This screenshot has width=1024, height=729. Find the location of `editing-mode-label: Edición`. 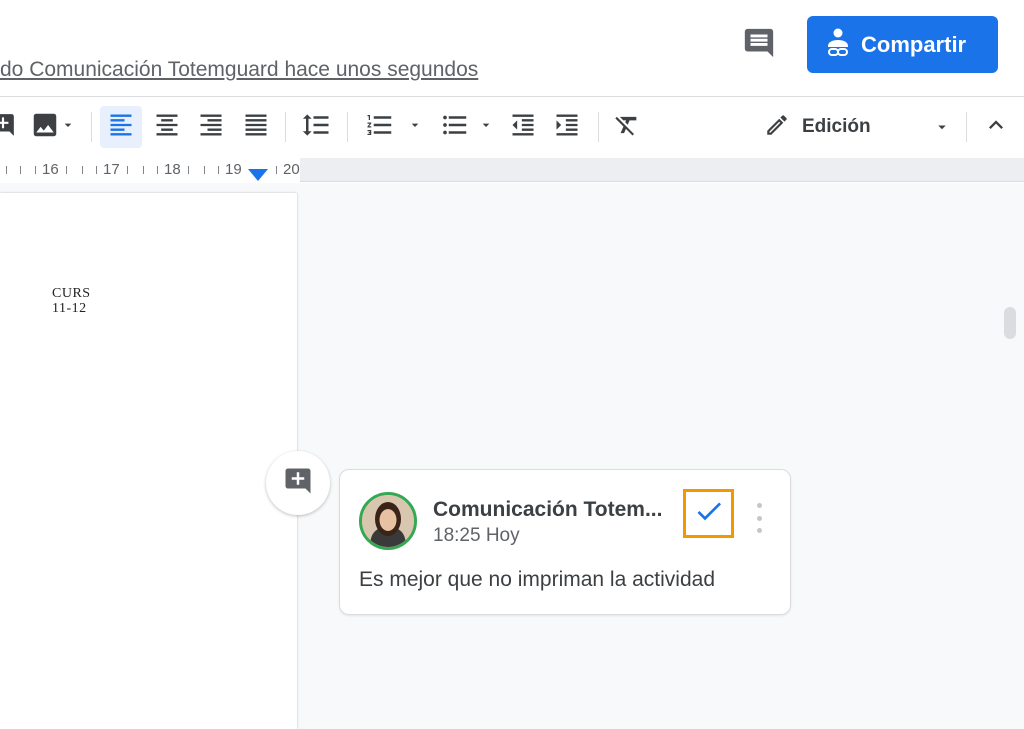

editing-mode-label: Edición is located at coordinates (836, 126).